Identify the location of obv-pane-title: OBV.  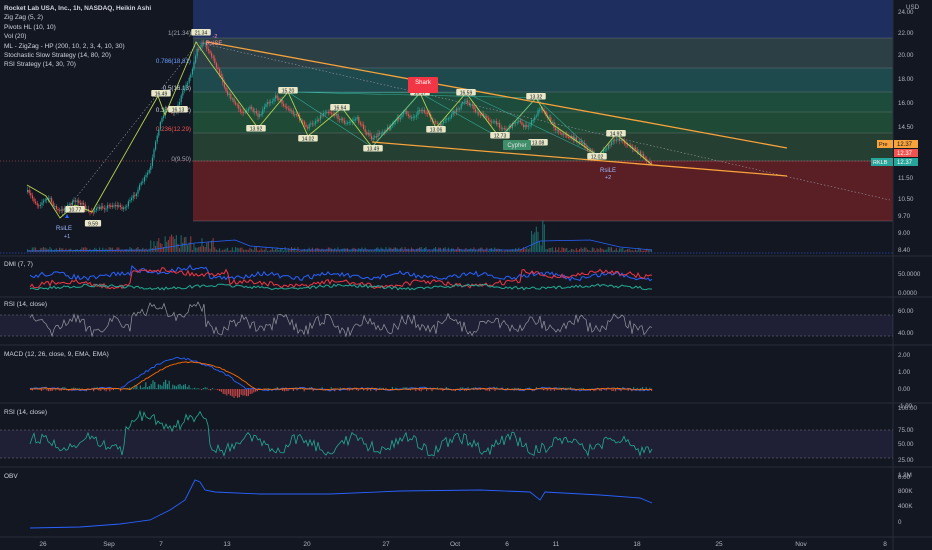
(11, 476).